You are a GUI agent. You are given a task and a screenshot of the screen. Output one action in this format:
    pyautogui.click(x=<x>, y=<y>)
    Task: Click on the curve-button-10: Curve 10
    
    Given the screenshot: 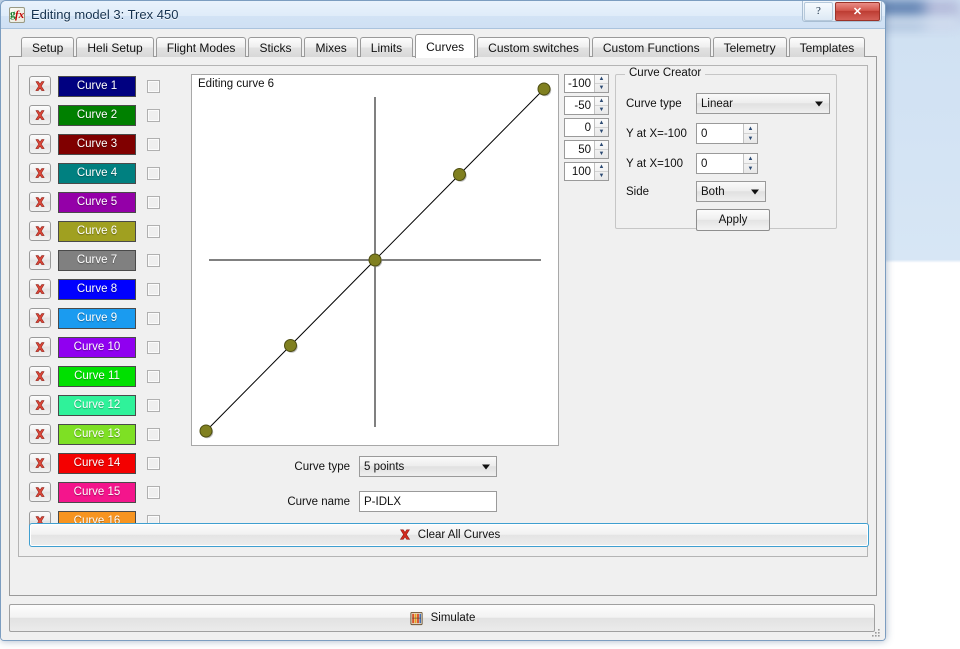 What is the action you would take?
    pyautogui.click(x=97, y=347)
    